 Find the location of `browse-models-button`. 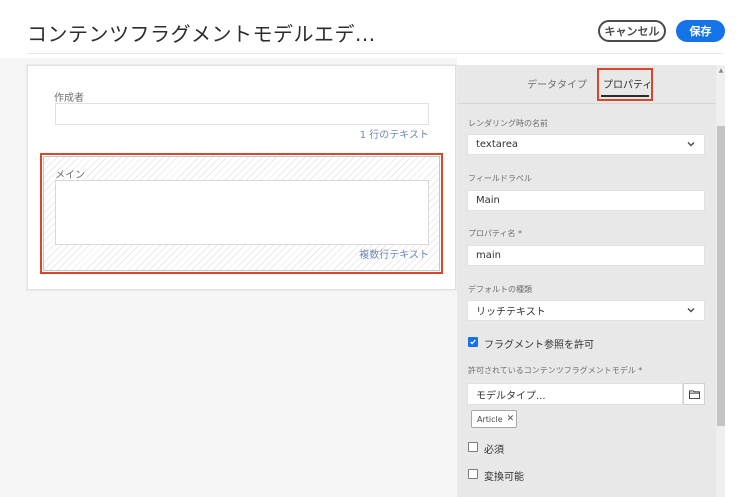

browse-models-button is located at coordinates (694, 394).